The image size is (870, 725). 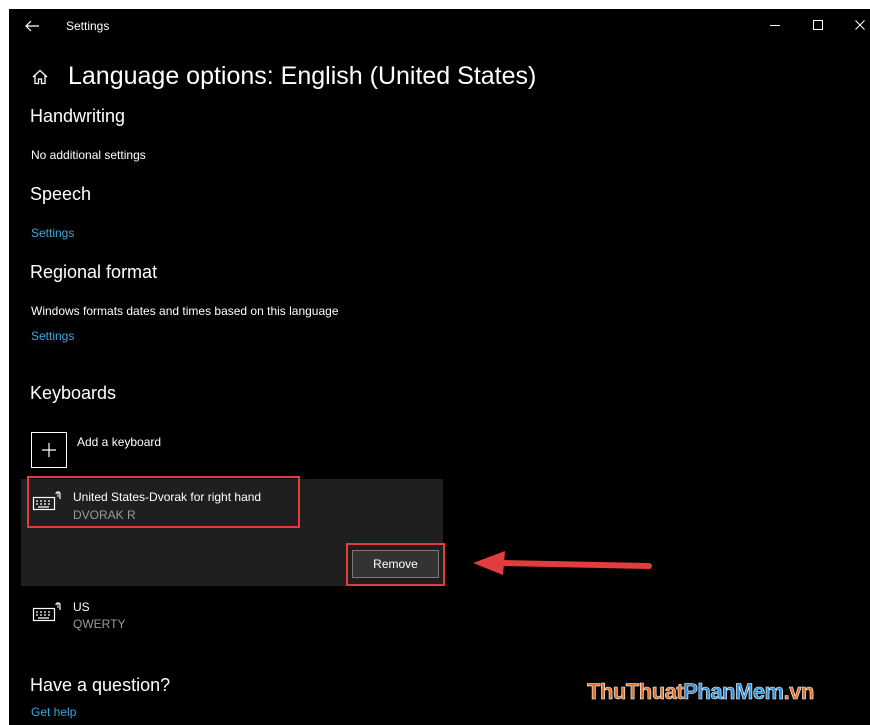 I want to click on keyboards-heading: Keyboards, so click(x=73, y=393).